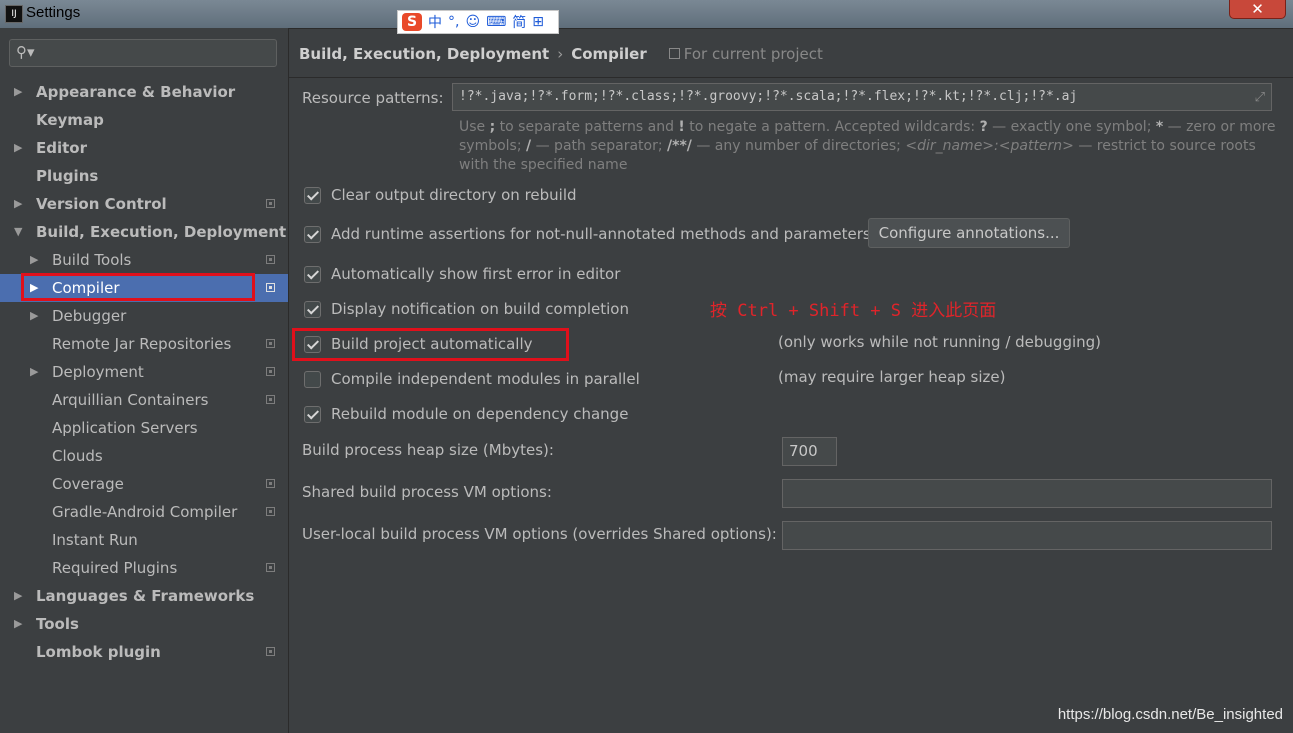  I want to click on sidebar-item-arquillian-containers: Arquillian Containers, so click(144, 400).